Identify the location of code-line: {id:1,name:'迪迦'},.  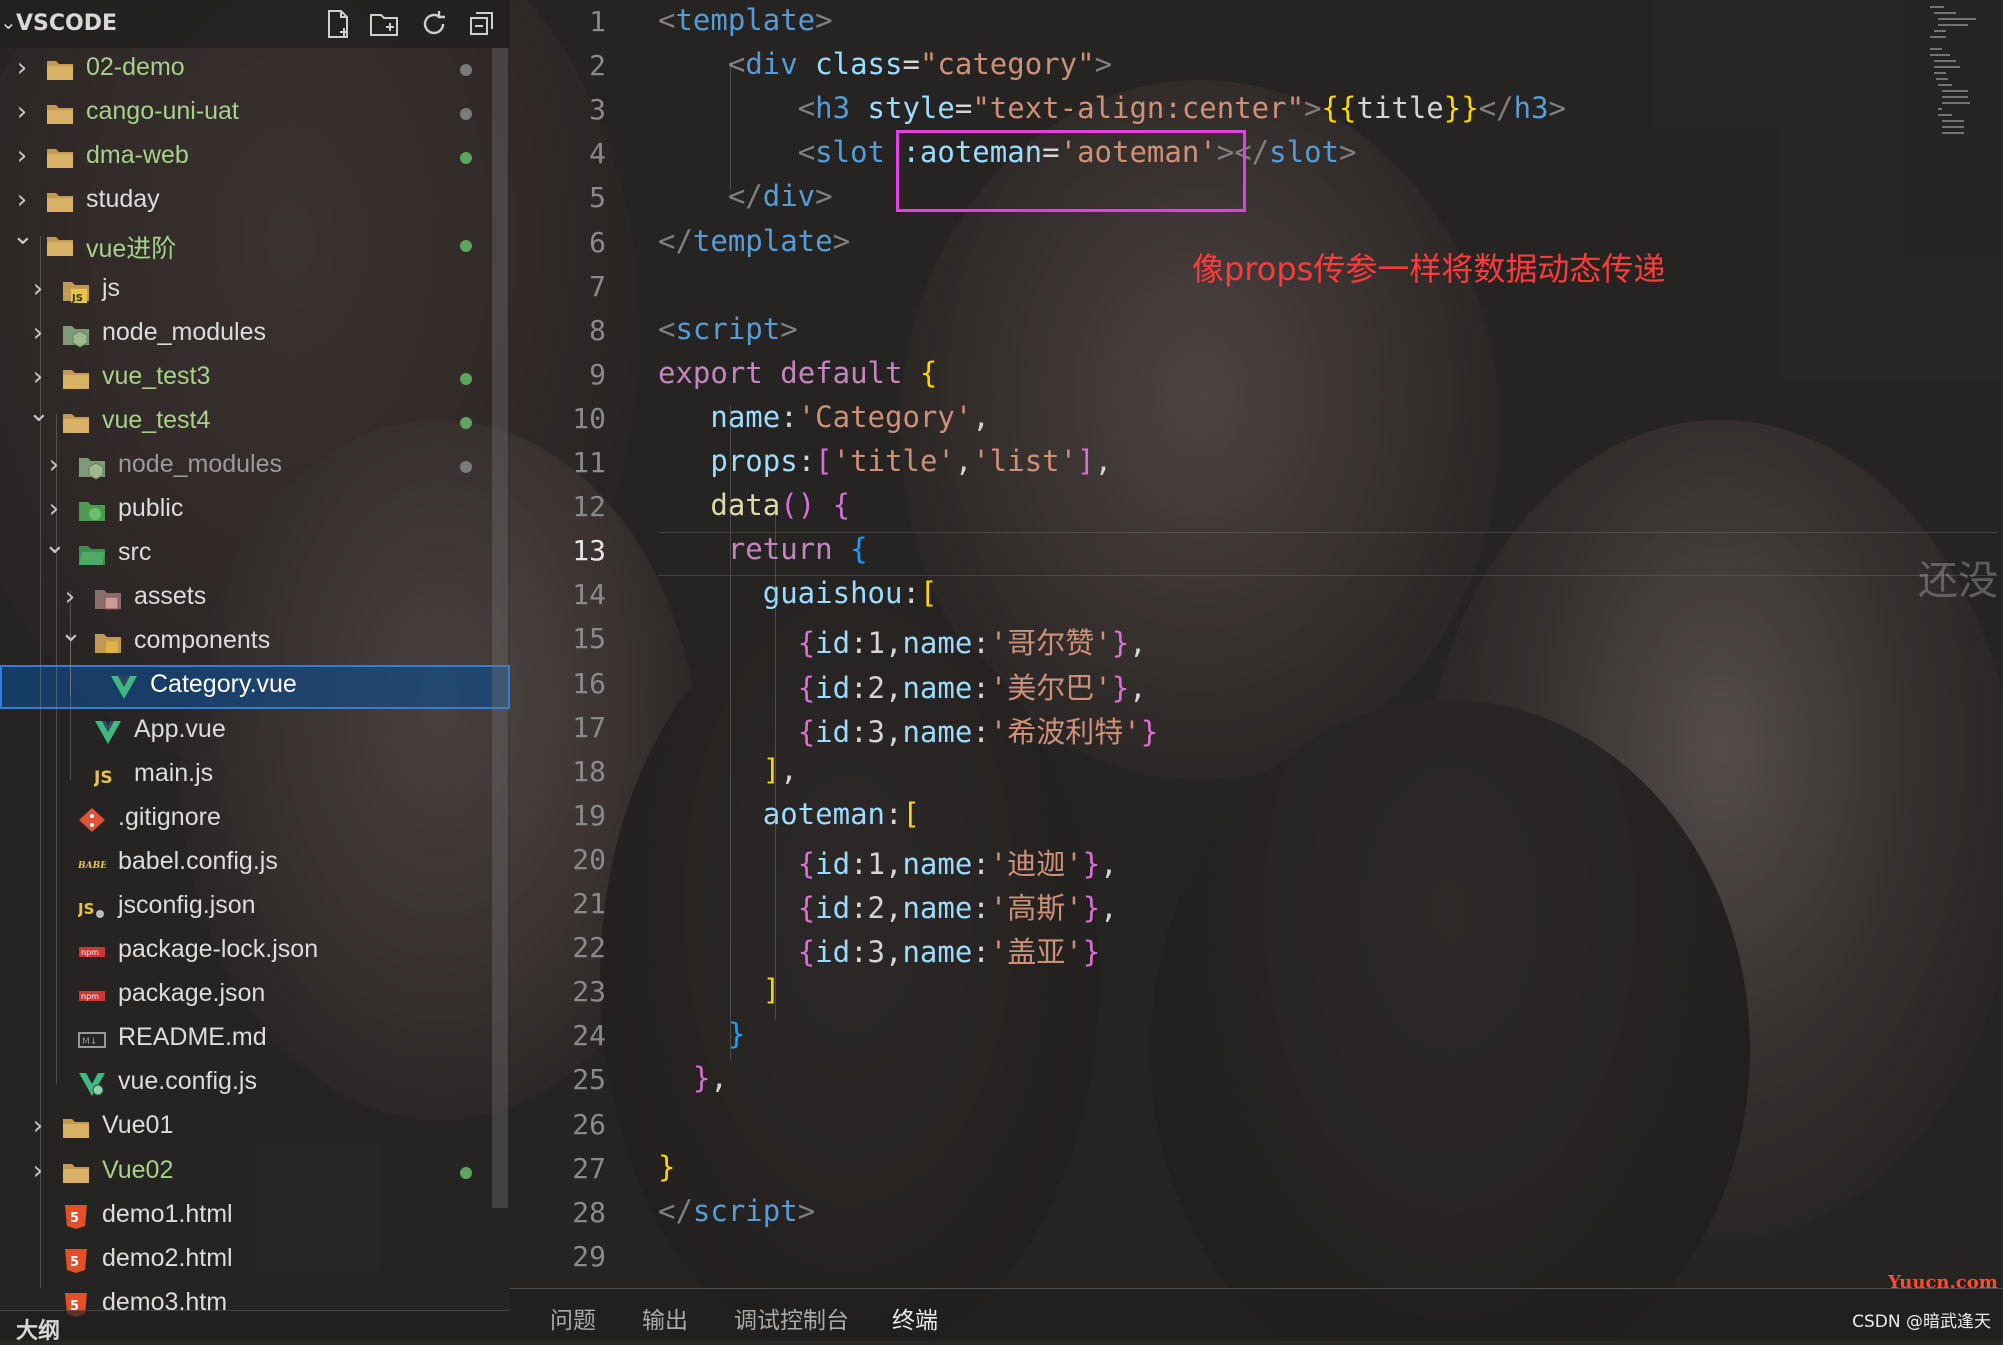
(888, 862).